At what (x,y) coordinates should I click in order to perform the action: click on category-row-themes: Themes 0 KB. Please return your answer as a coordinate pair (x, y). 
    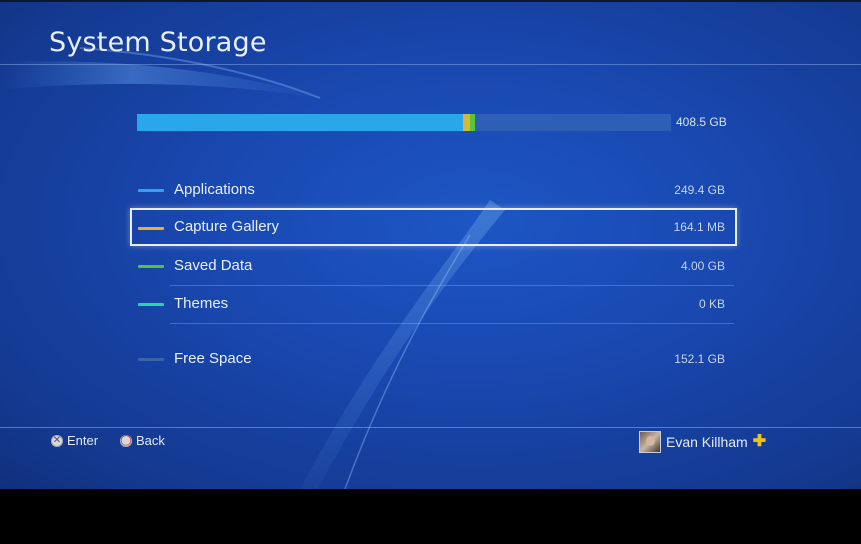
    Looking at the image, I should click on (433, 304).